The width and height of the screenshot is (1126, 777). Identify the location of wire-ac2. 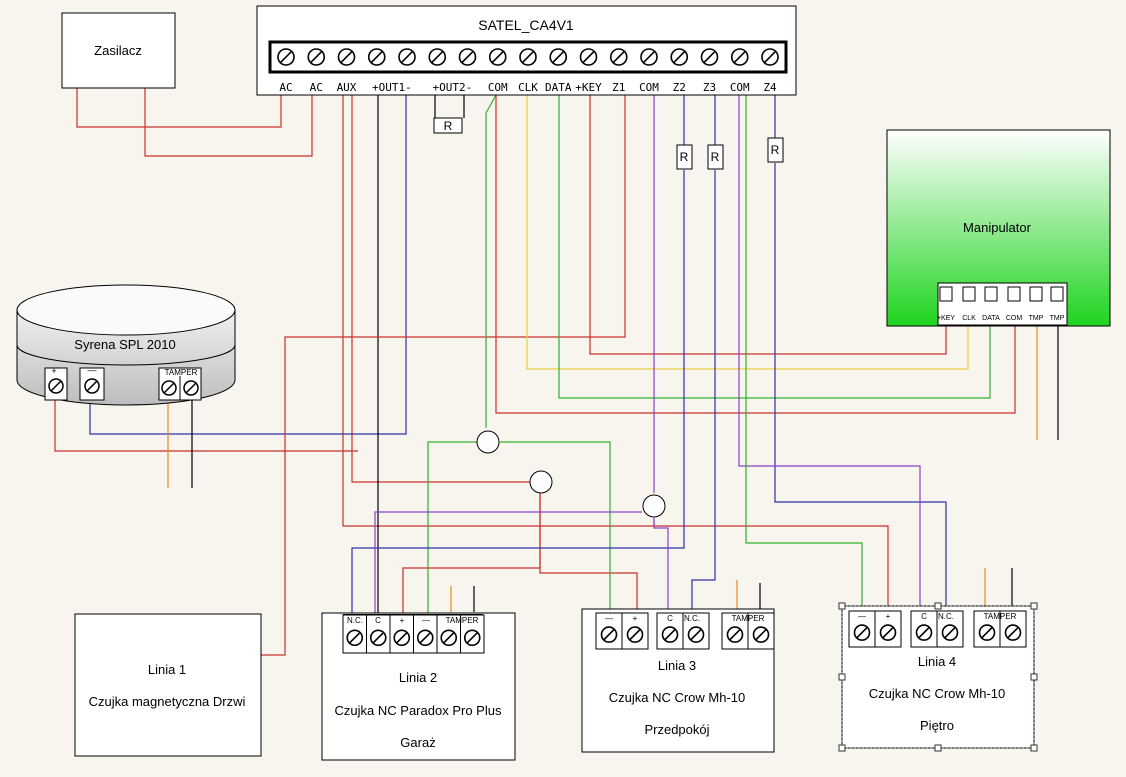
(228, 122).